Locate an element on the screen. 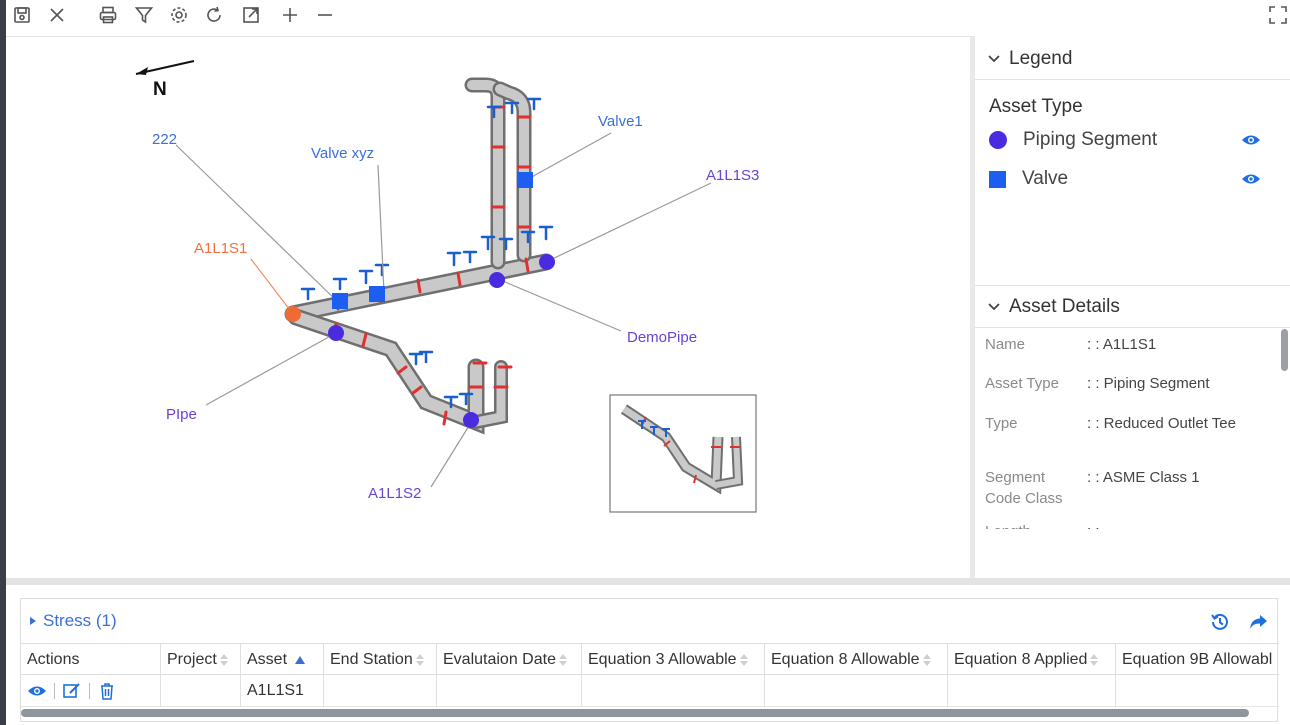 The image size is (1290, 725). cell-equation-3-allowable is located at coordinates (673, 691).